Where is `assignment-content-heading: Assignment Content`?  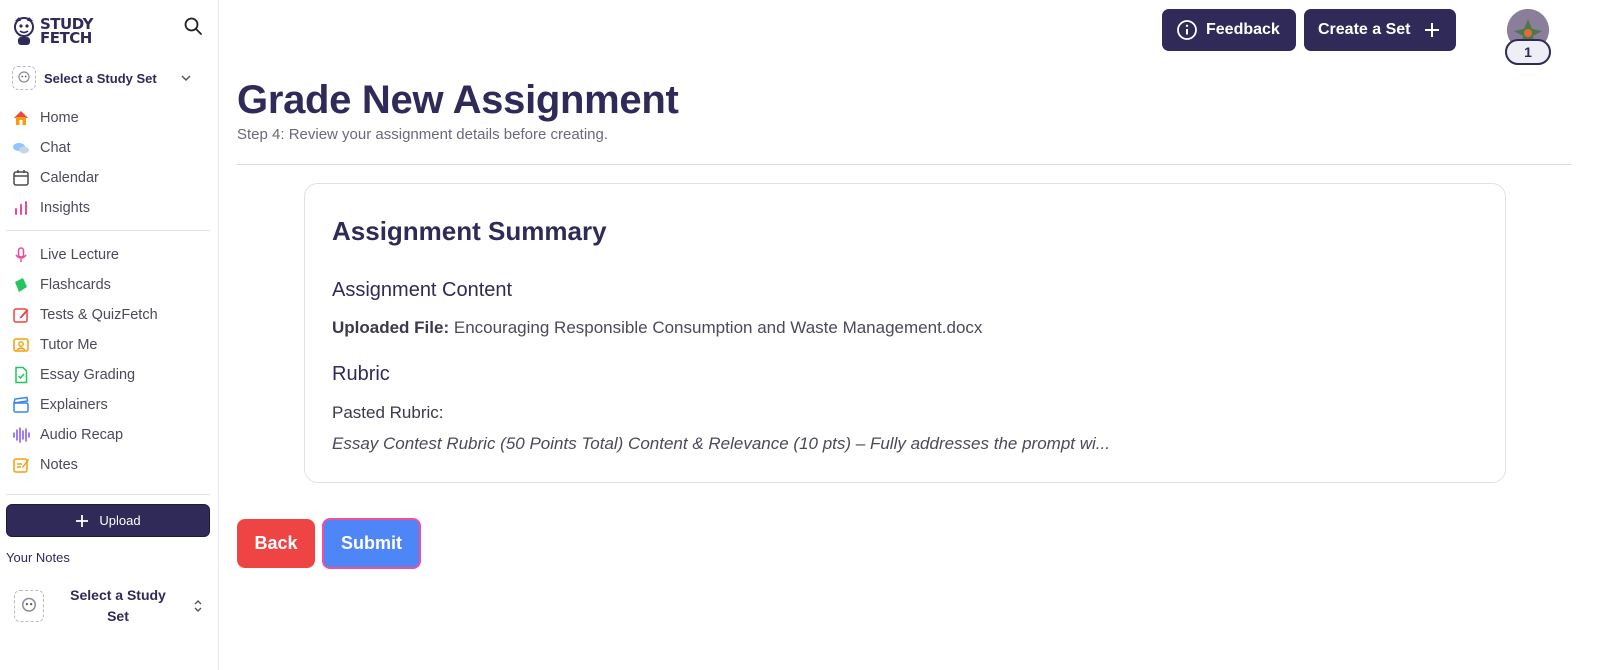 assignment-content-heading: Assignment Content is located at coordinates (422, 290).